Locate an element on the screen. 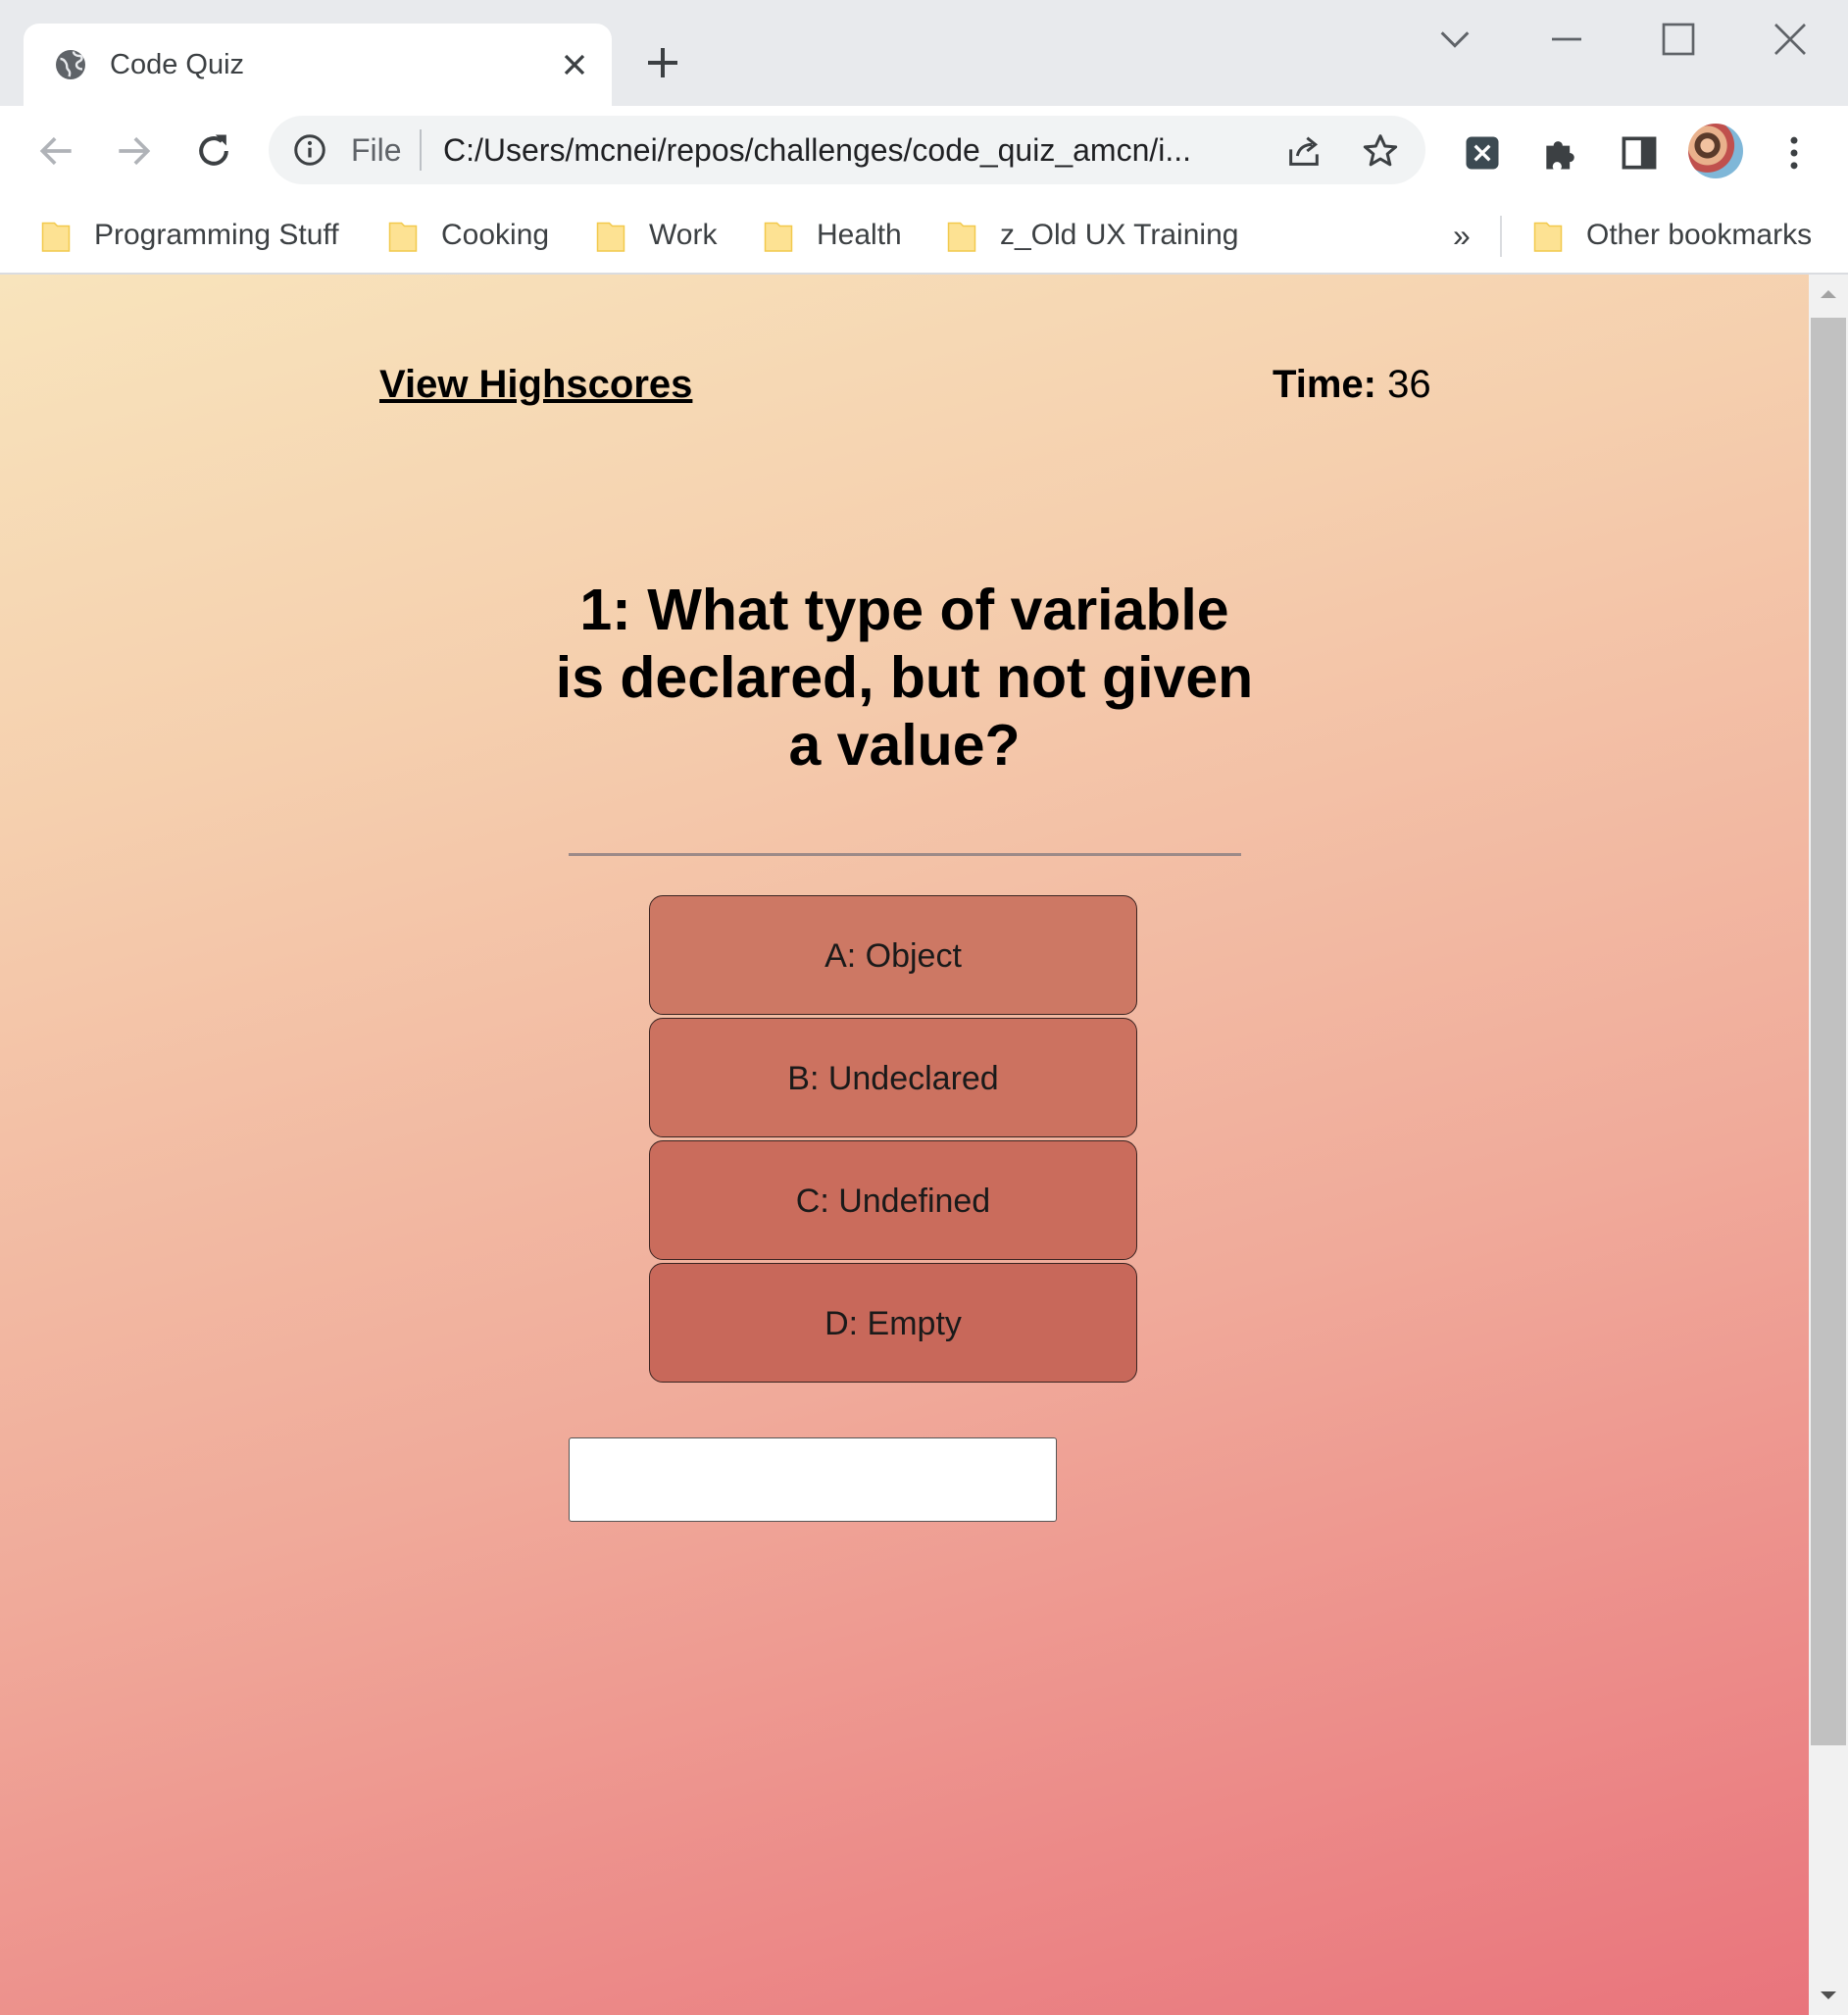  vertical-scrollbar is located at coordinates (1828, 1145).